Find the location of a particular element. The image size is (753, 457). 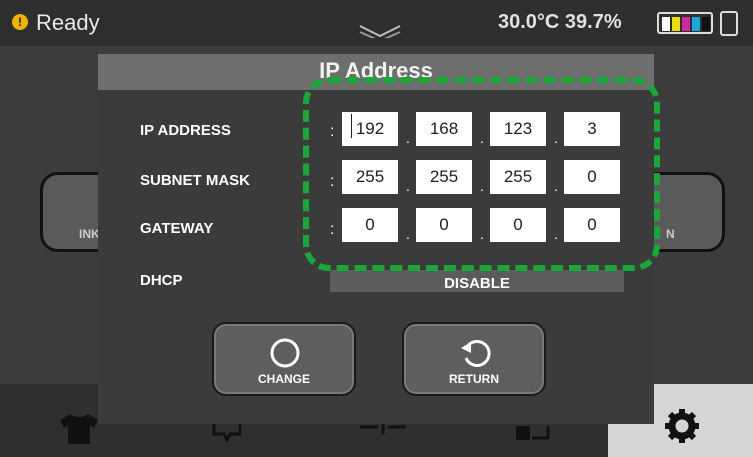

status-bar: ! Ready 30.0°C 39.7% is located at coordinates (376, 23).